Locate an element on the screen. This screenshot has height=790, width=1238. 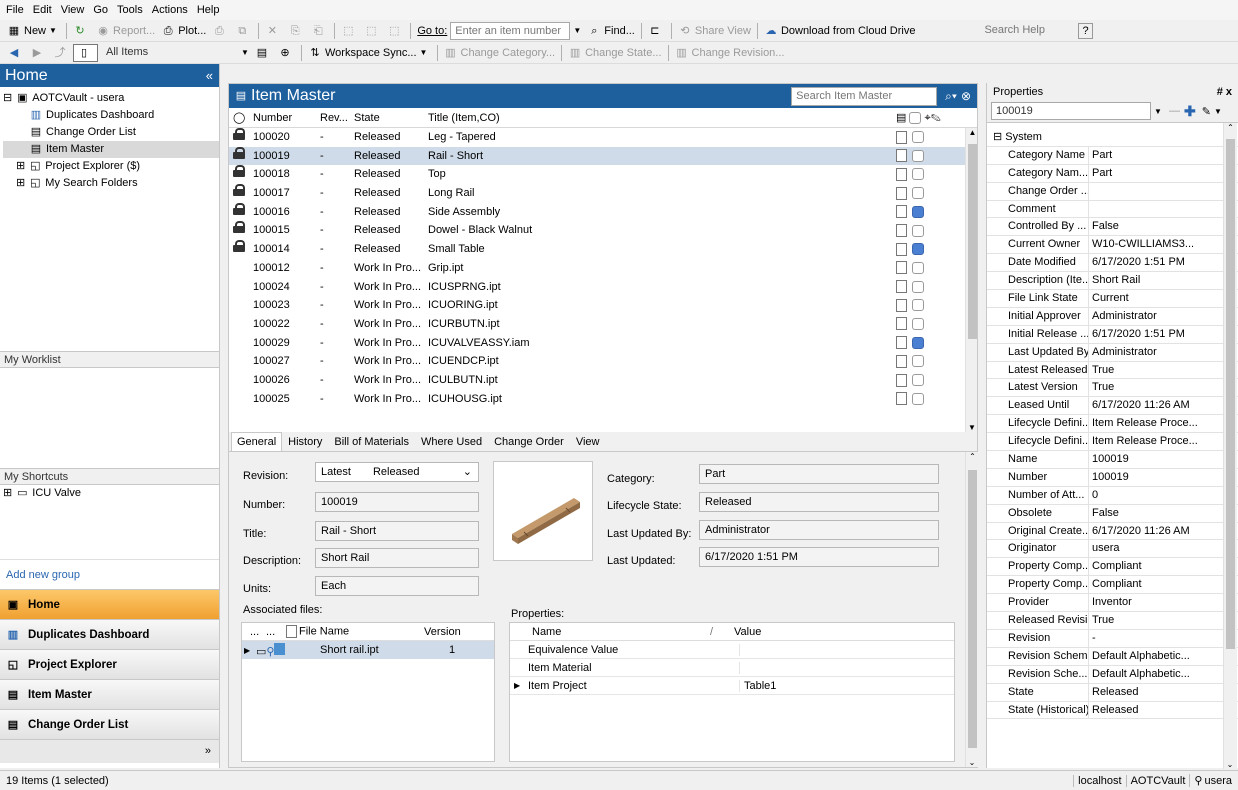
workspace-sync-button: ⇅ Workspace Sync... ▼ is located at coordinates (369, 53).